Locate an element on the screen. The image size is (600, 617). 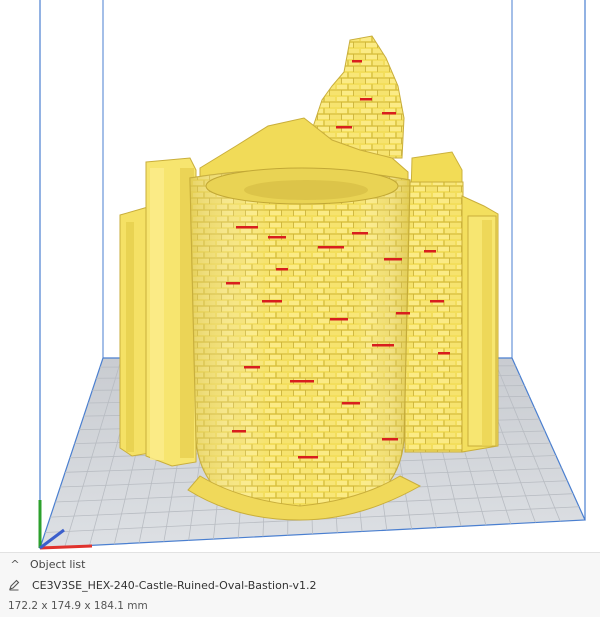
object-list-label: Object list is located at coordinates (58, 564).